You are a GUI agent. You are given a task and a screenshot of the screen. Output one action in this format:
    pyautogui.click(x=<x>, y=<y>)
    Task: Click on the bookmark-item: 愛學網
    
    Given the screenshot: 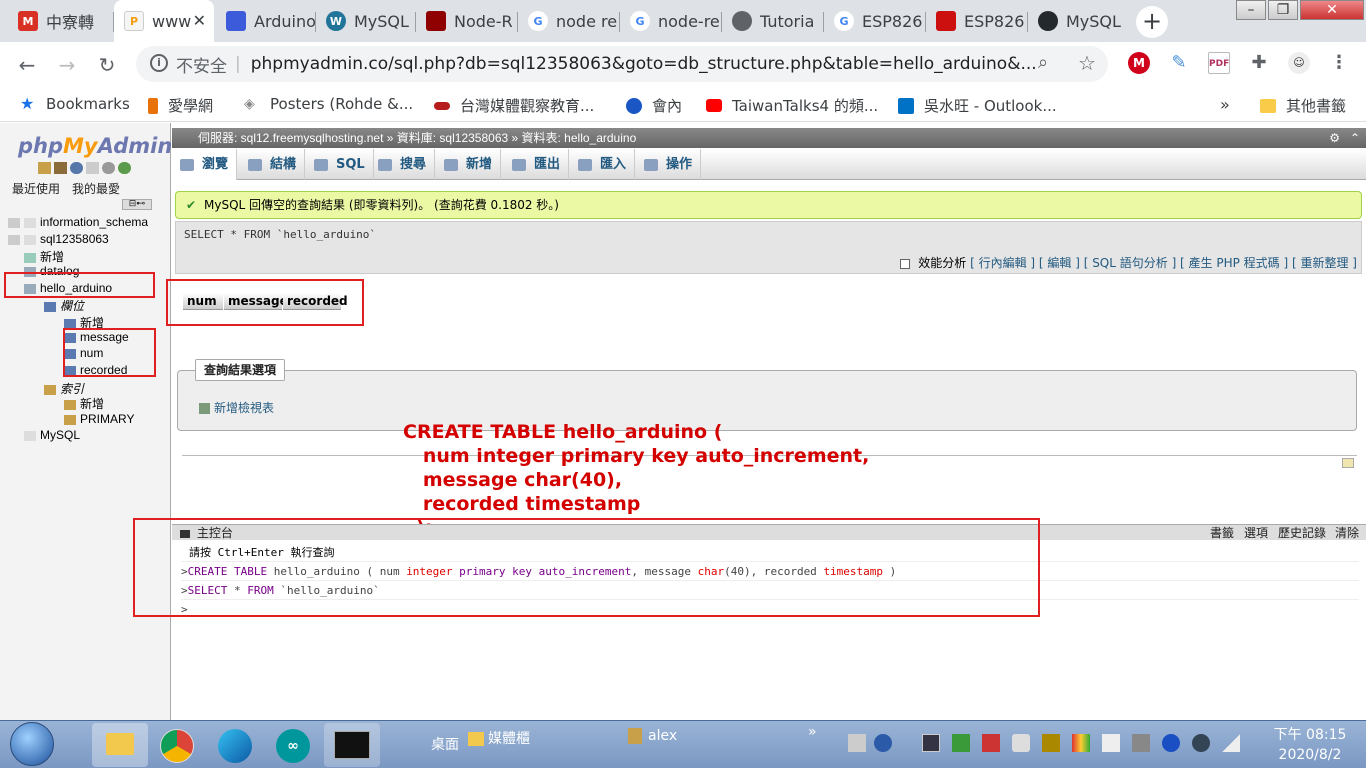 What is the action you would take?
    pyautogui.click(x=180, y=105)
    